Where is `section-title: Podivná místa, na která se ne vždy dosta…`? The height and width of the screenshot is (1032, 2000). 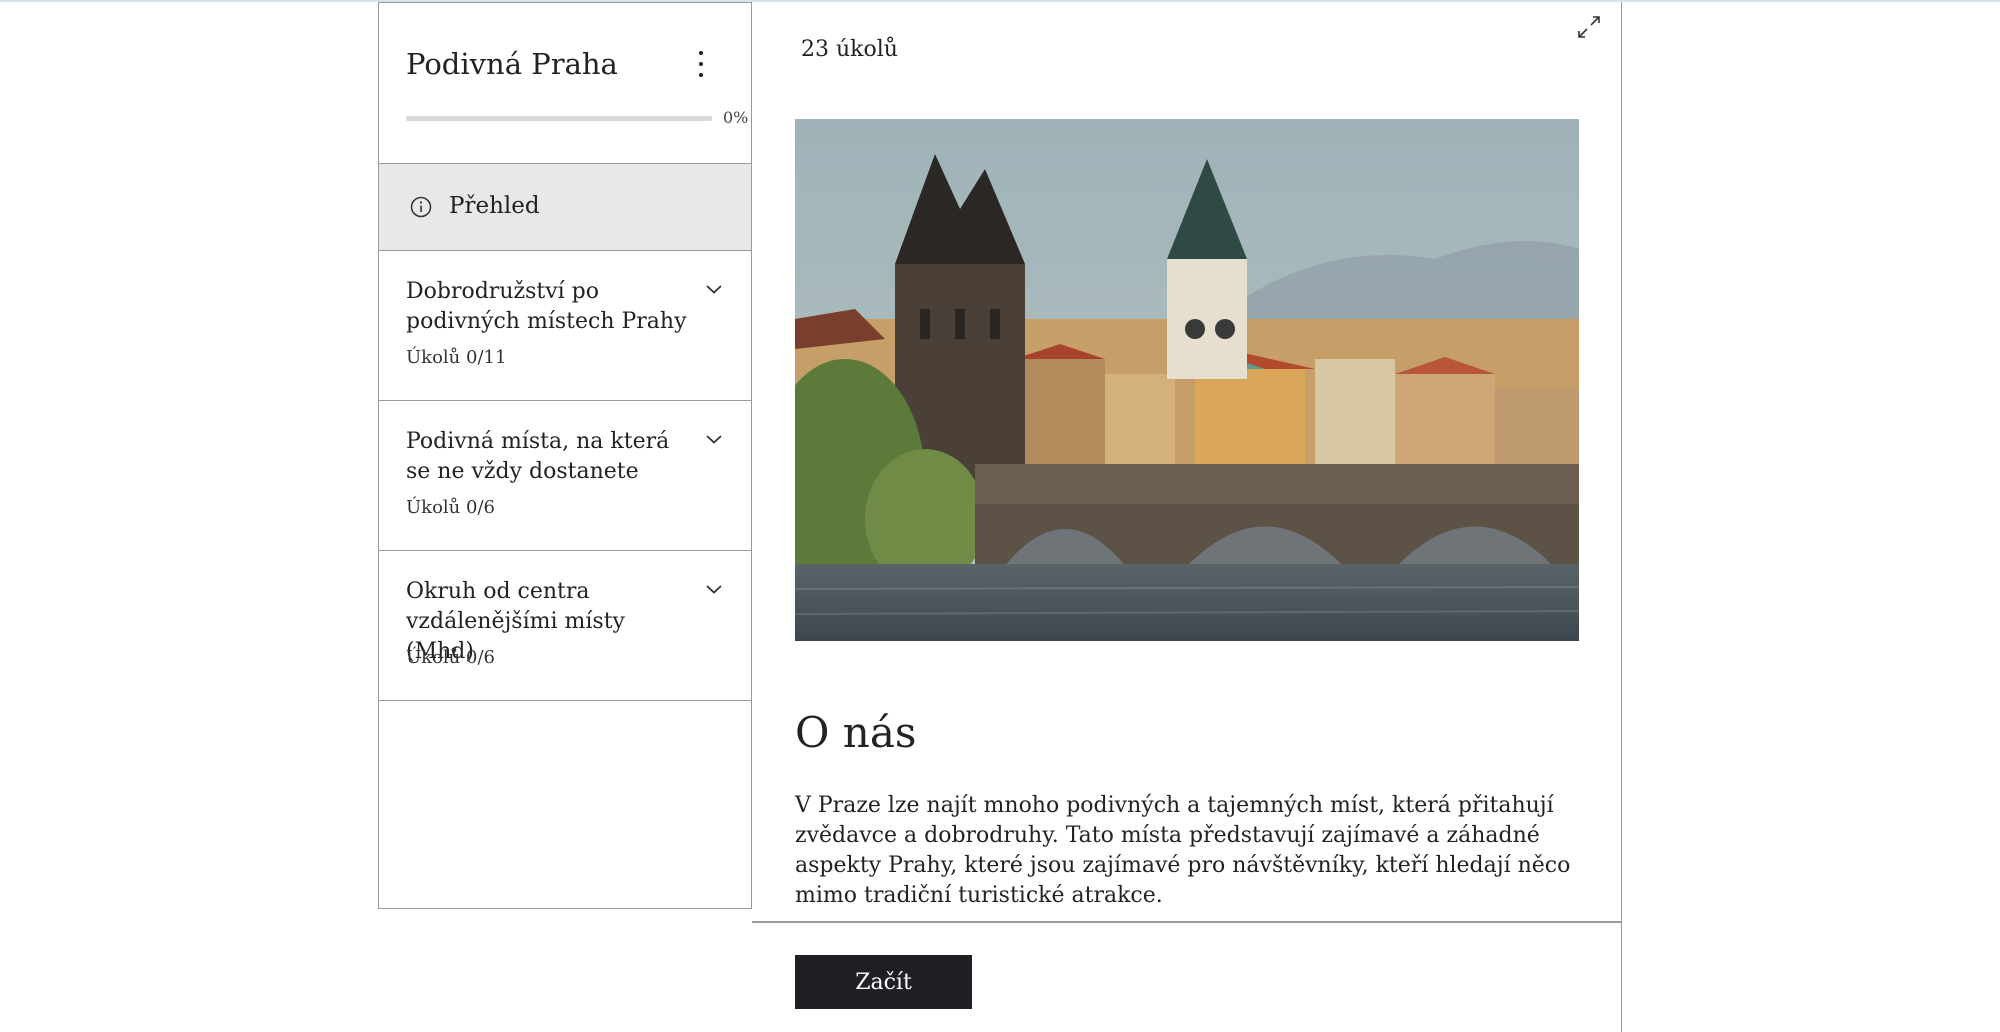 section-title: Podivná místa, na která se ne vždy dosta… is located at coordinates (538, 456).